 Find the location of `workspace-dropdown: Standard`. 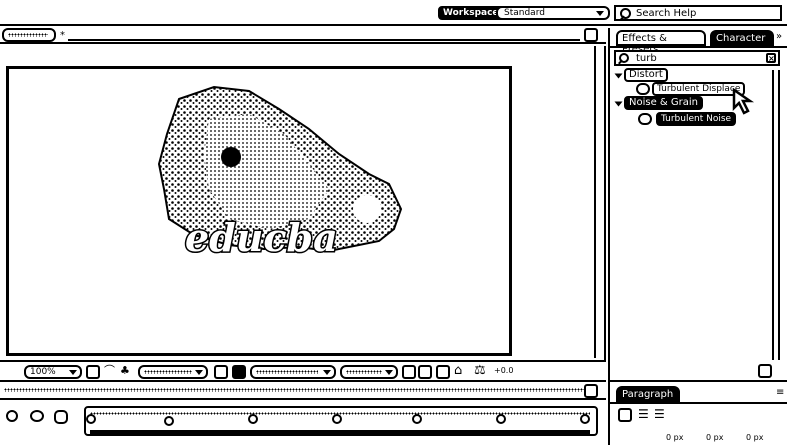

workspace-dropdown: Standard is located at coordinates (553, 13).